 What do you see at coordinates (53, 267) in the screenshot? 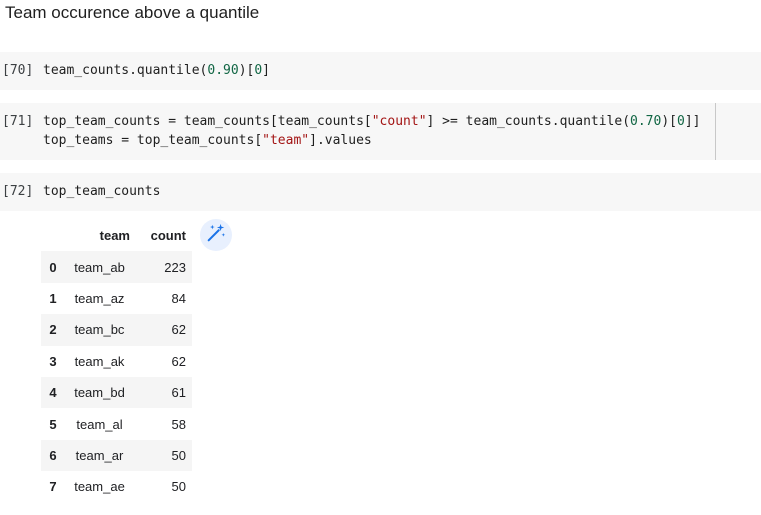
I see `row-index: 0` at bounding box center [53, 267].